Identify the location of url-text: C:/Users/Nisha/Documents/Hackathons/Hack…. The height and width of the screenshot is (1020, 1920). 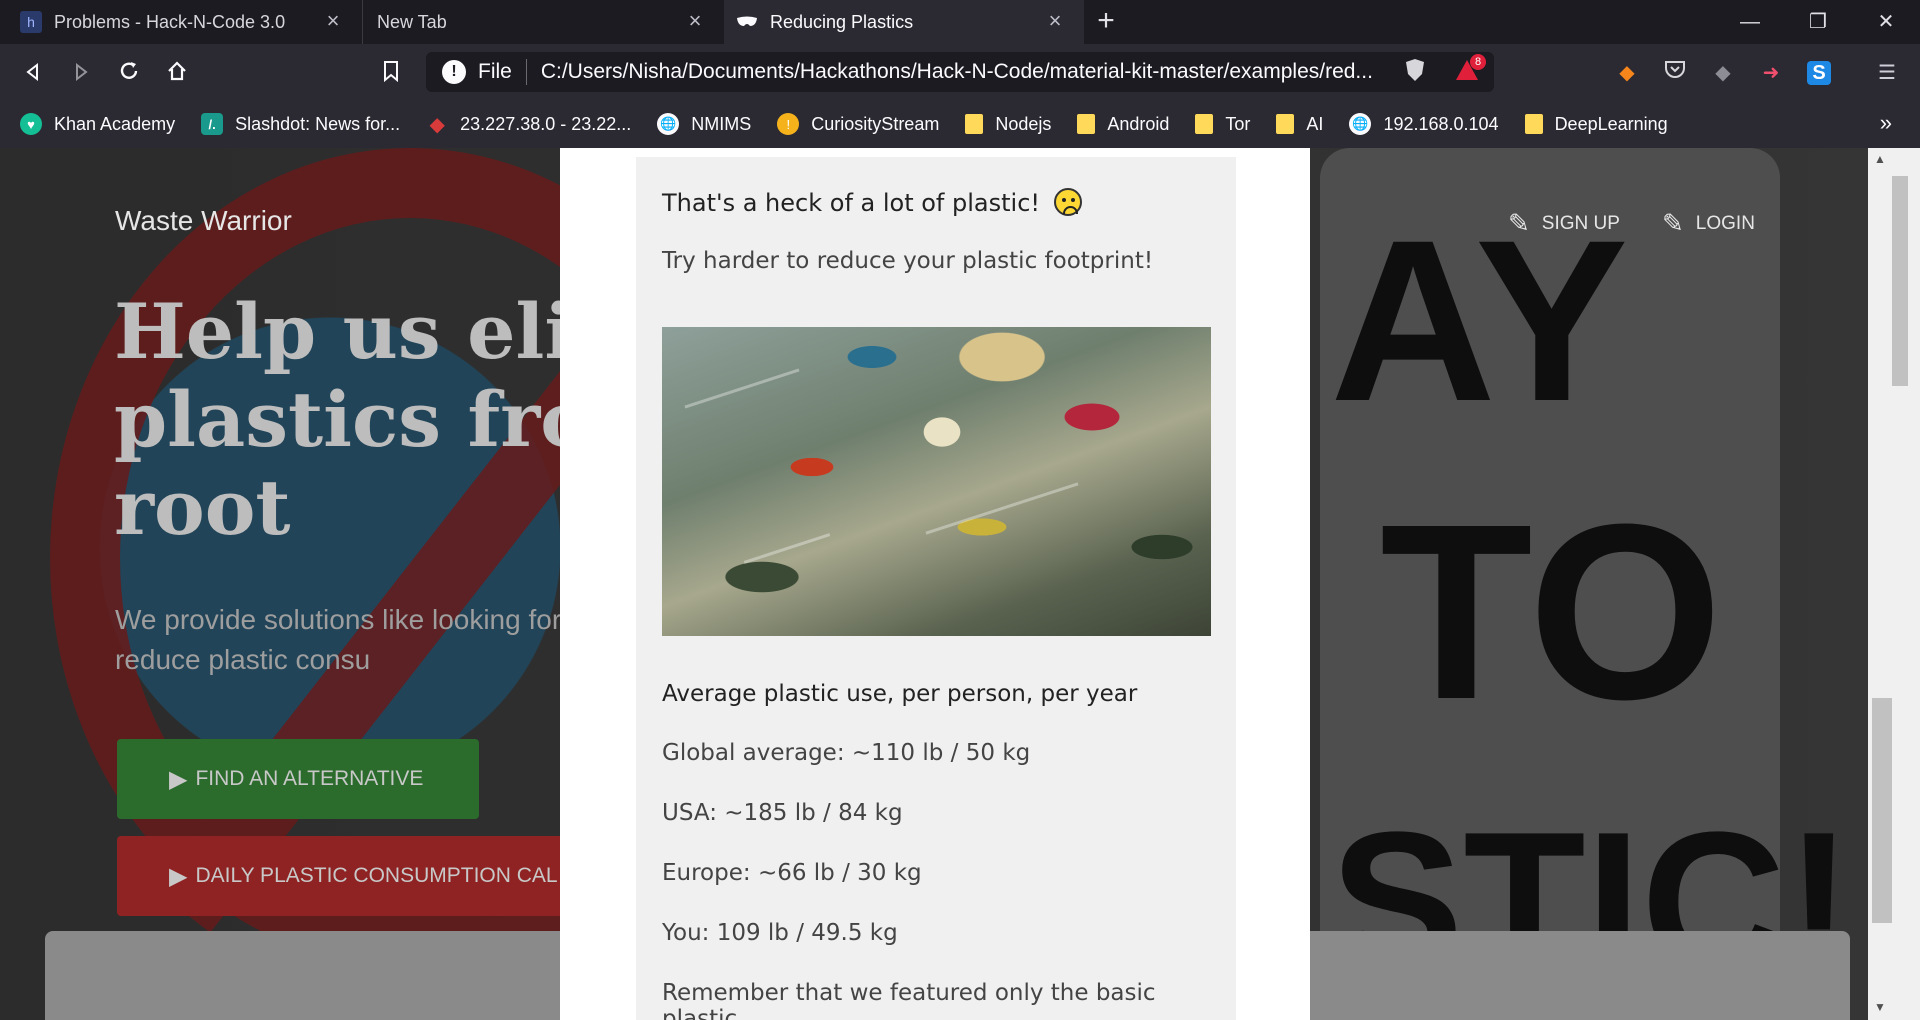
(966, 72).